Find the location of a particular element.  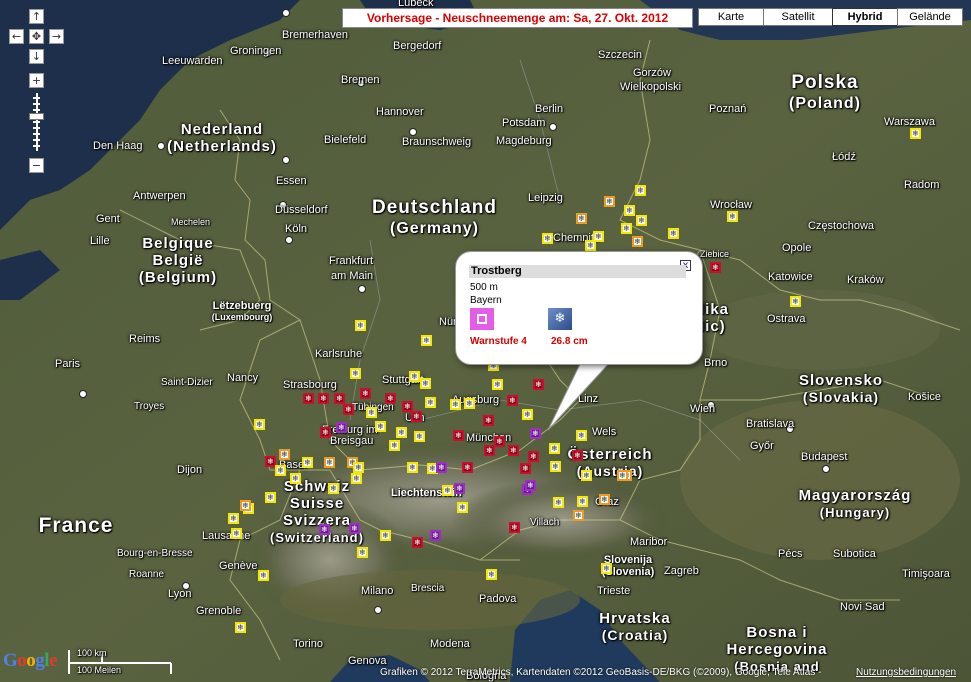

map-type-satellit-button: Satellit is located at coordinates (798, 17).